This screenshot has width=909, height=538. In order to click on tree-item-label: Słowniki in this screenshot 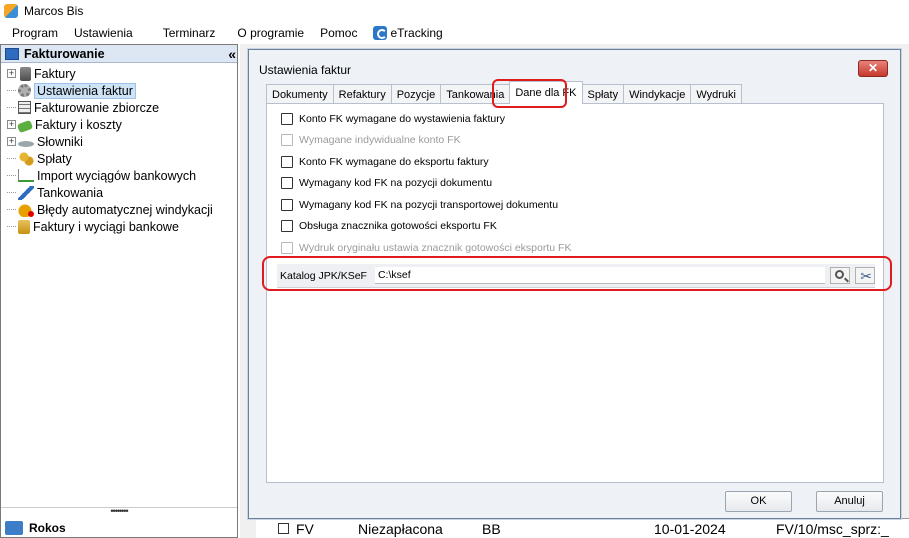, I will do `click(60, 141)`.